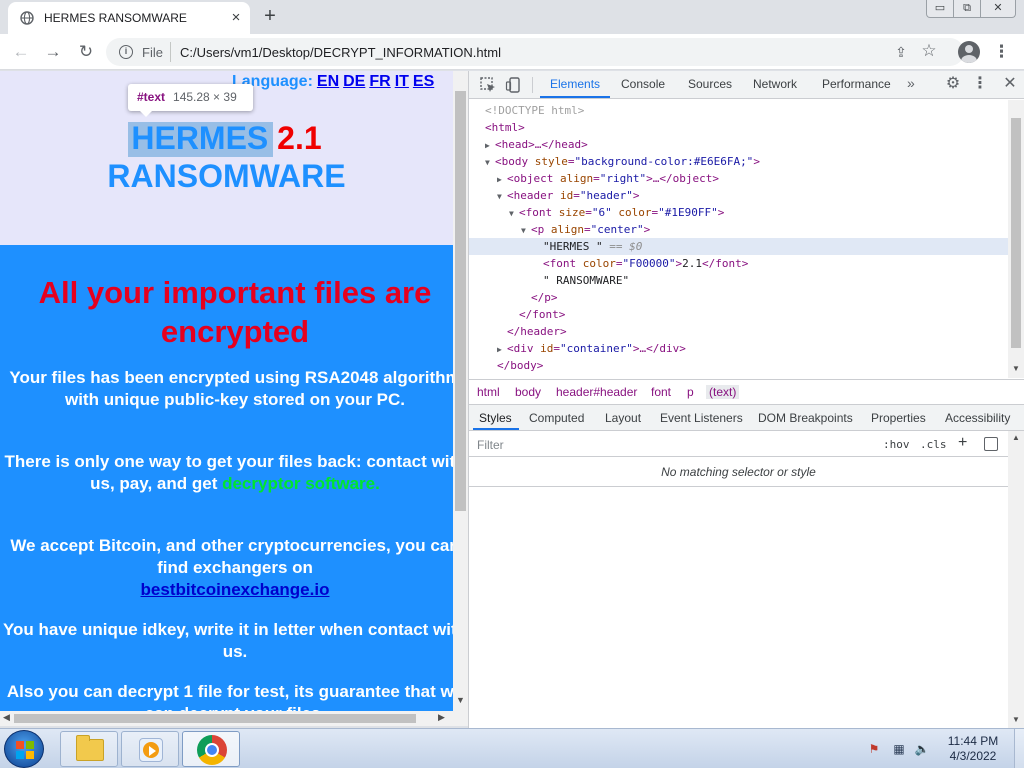  I want to click on class-toggle: .cls, so click(933, 444).